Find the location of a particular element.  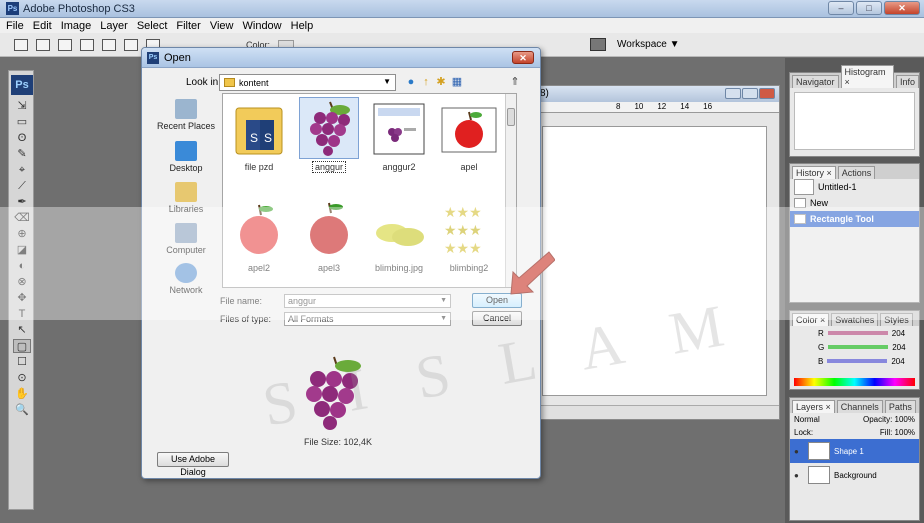

doc-maximize-button is located at coordinates (750, 93).